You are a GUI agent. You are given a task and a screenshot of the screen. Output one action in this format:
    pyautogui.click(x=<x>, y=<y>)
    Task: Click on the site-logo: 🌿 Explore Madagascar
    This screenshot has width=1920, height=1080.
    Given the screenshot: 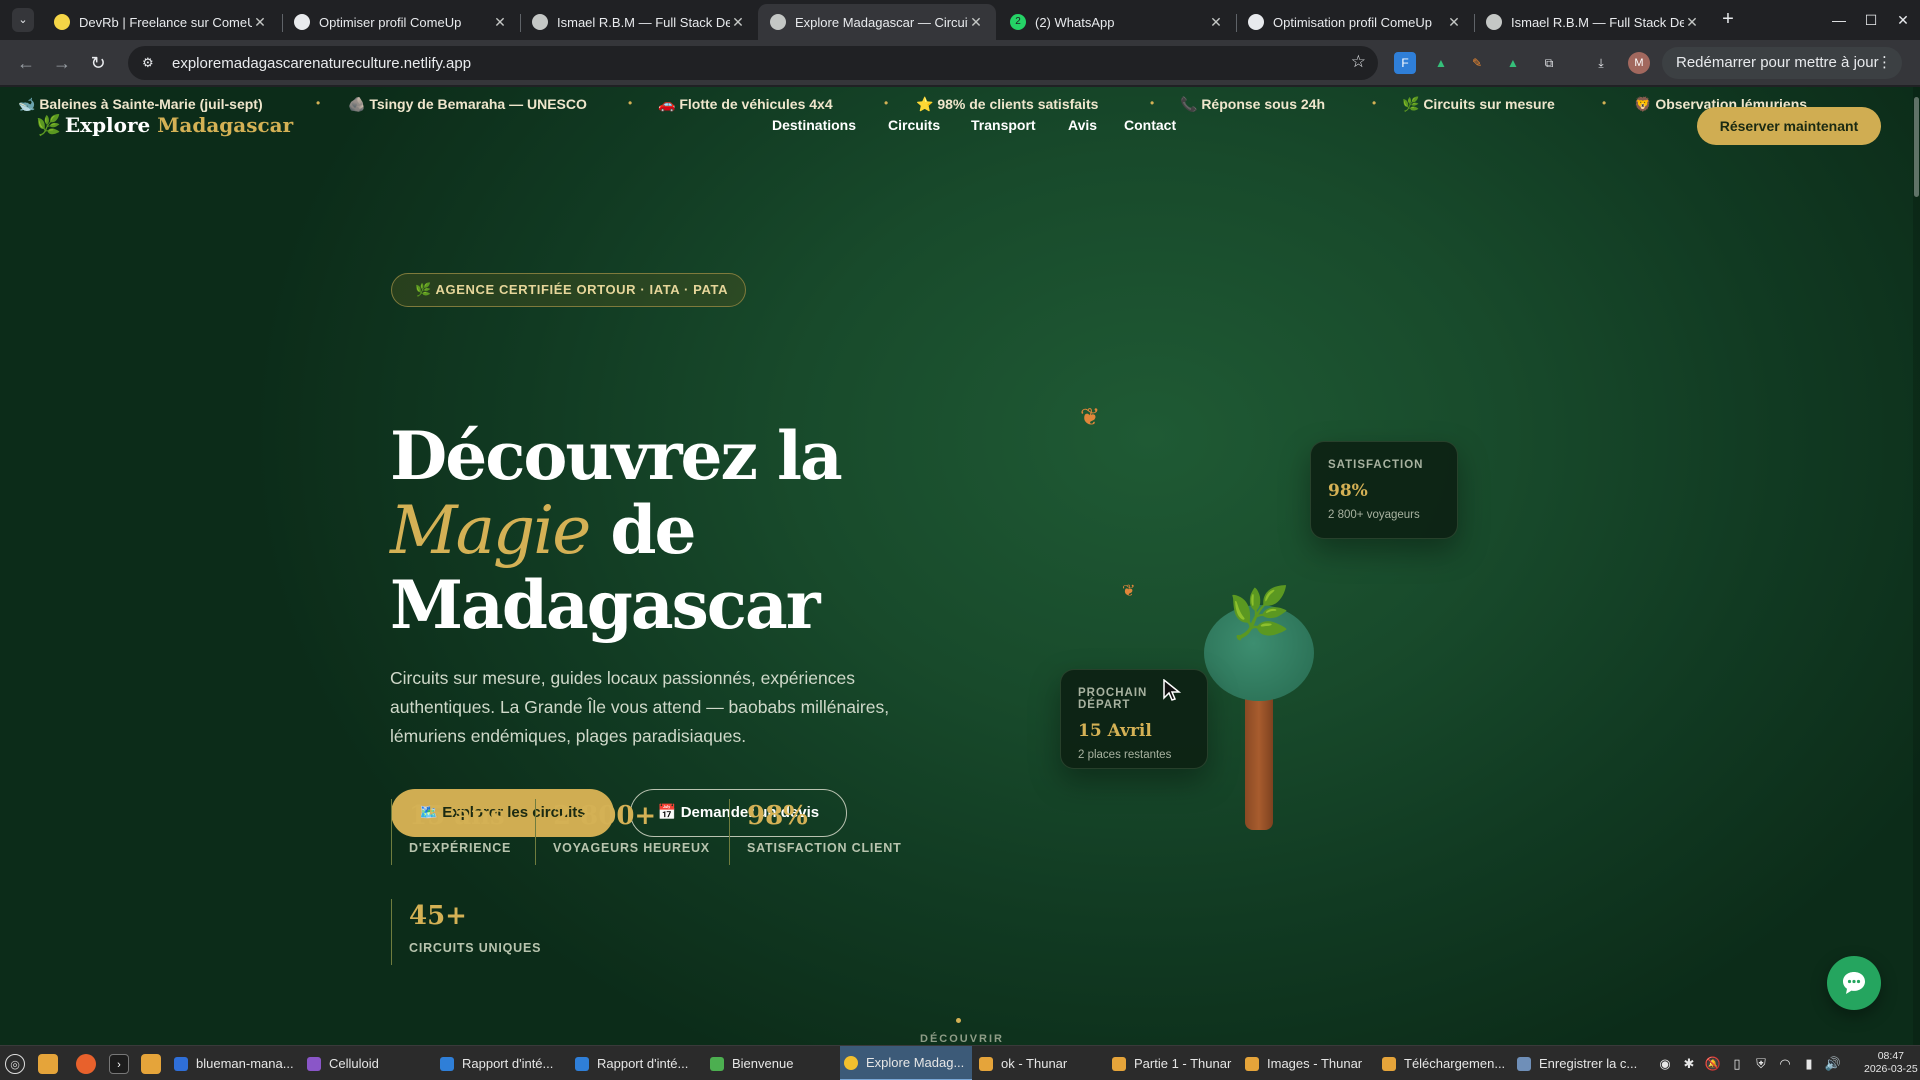 What is the action you would take?
    pyautogui.click(x=164, y=125)
    